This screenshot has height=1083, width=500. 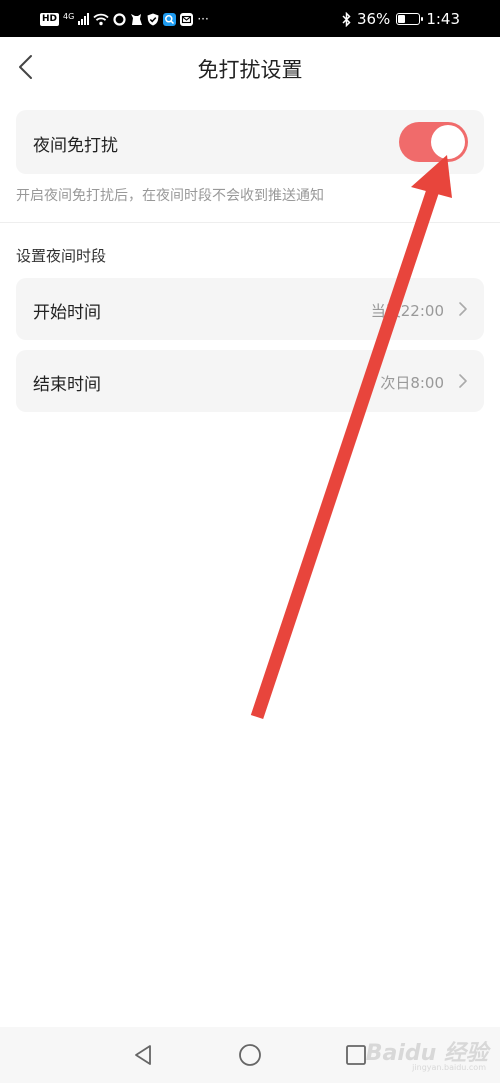 What do you see at coordinates (153, 19) in the screenshot?
I see `shield-icon` at bounding box center [153, 19].